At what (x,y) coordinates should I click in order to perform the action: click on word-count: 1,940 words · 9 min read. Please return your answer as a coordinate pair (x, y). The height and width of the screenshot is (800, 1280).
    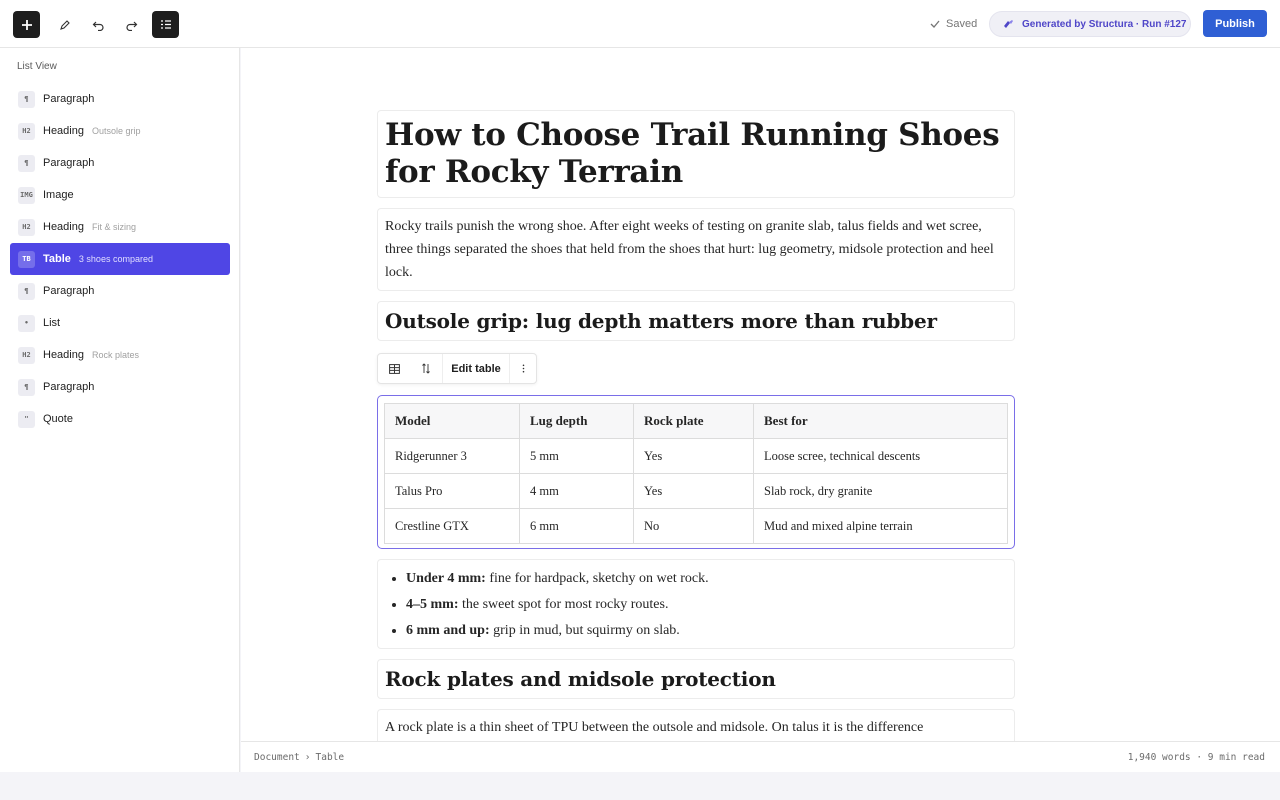
    Looking at the image, I should click on (1196, 757).